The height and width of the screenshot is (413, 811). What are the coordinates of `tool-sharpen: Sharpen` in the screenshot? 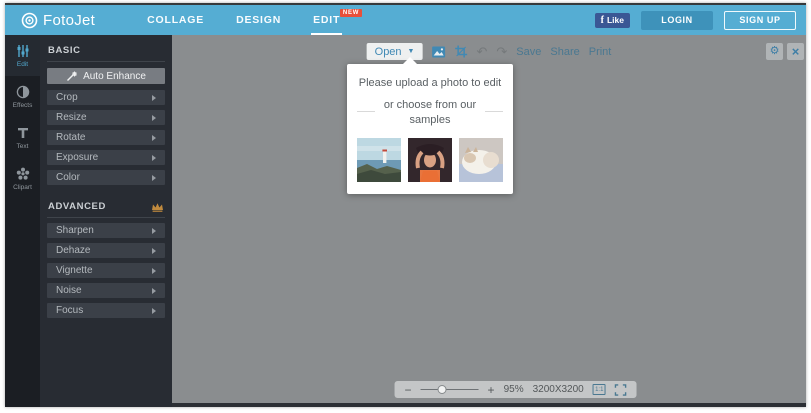 It's located at (106, 230).